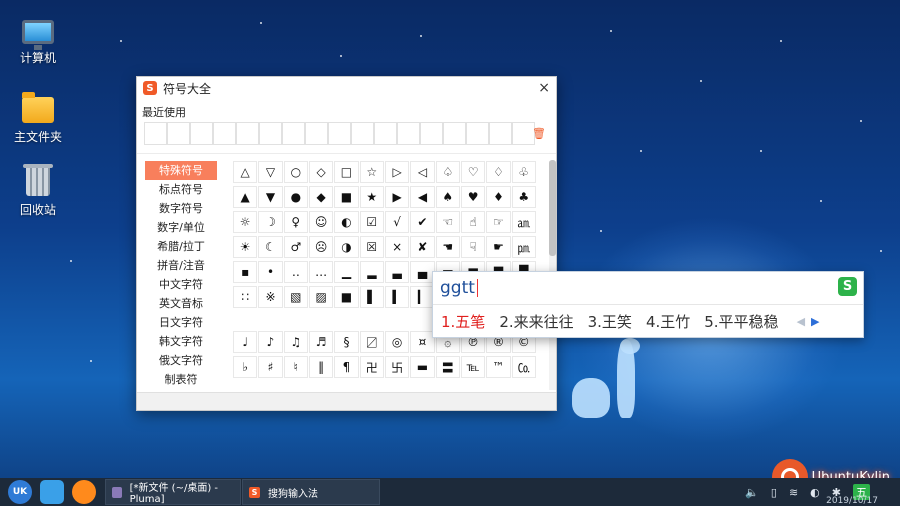 The width and height of the screenshot is (900, 506). I want to click on symbol-cell: ▎, so click(422, 297).